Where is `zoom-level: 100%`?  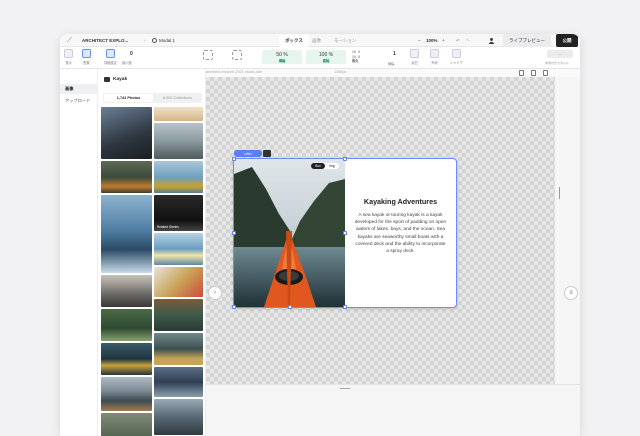
zoom-level: 100% is located at coordinates (432, 40).